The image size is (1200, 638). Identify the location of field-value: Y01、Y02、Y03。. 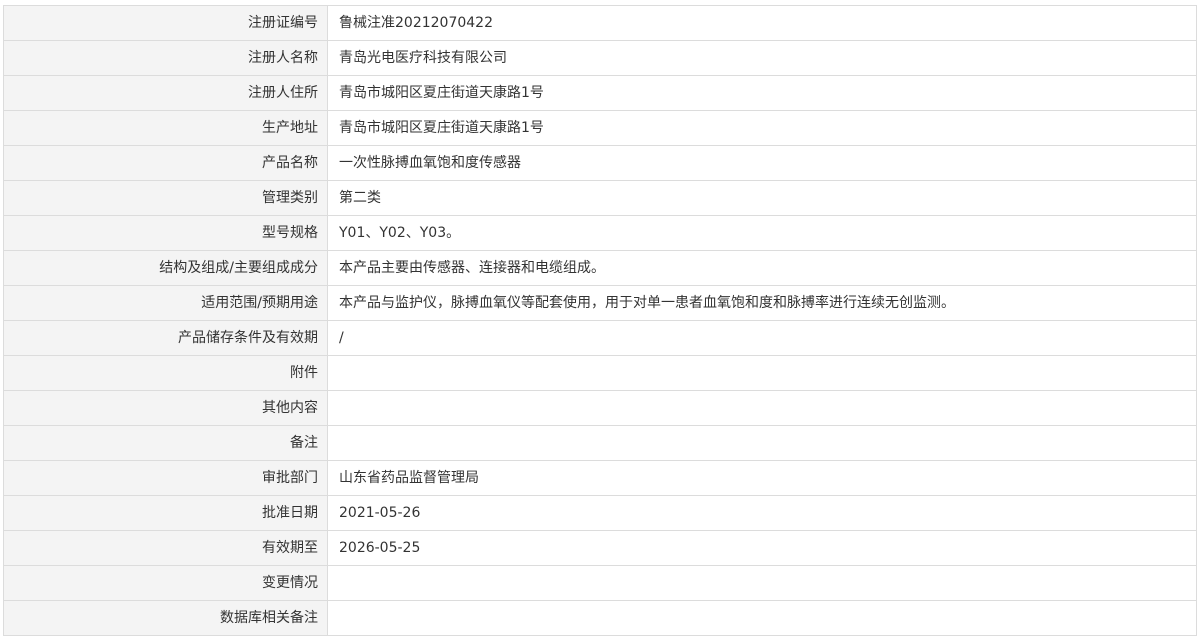
(762, 233).